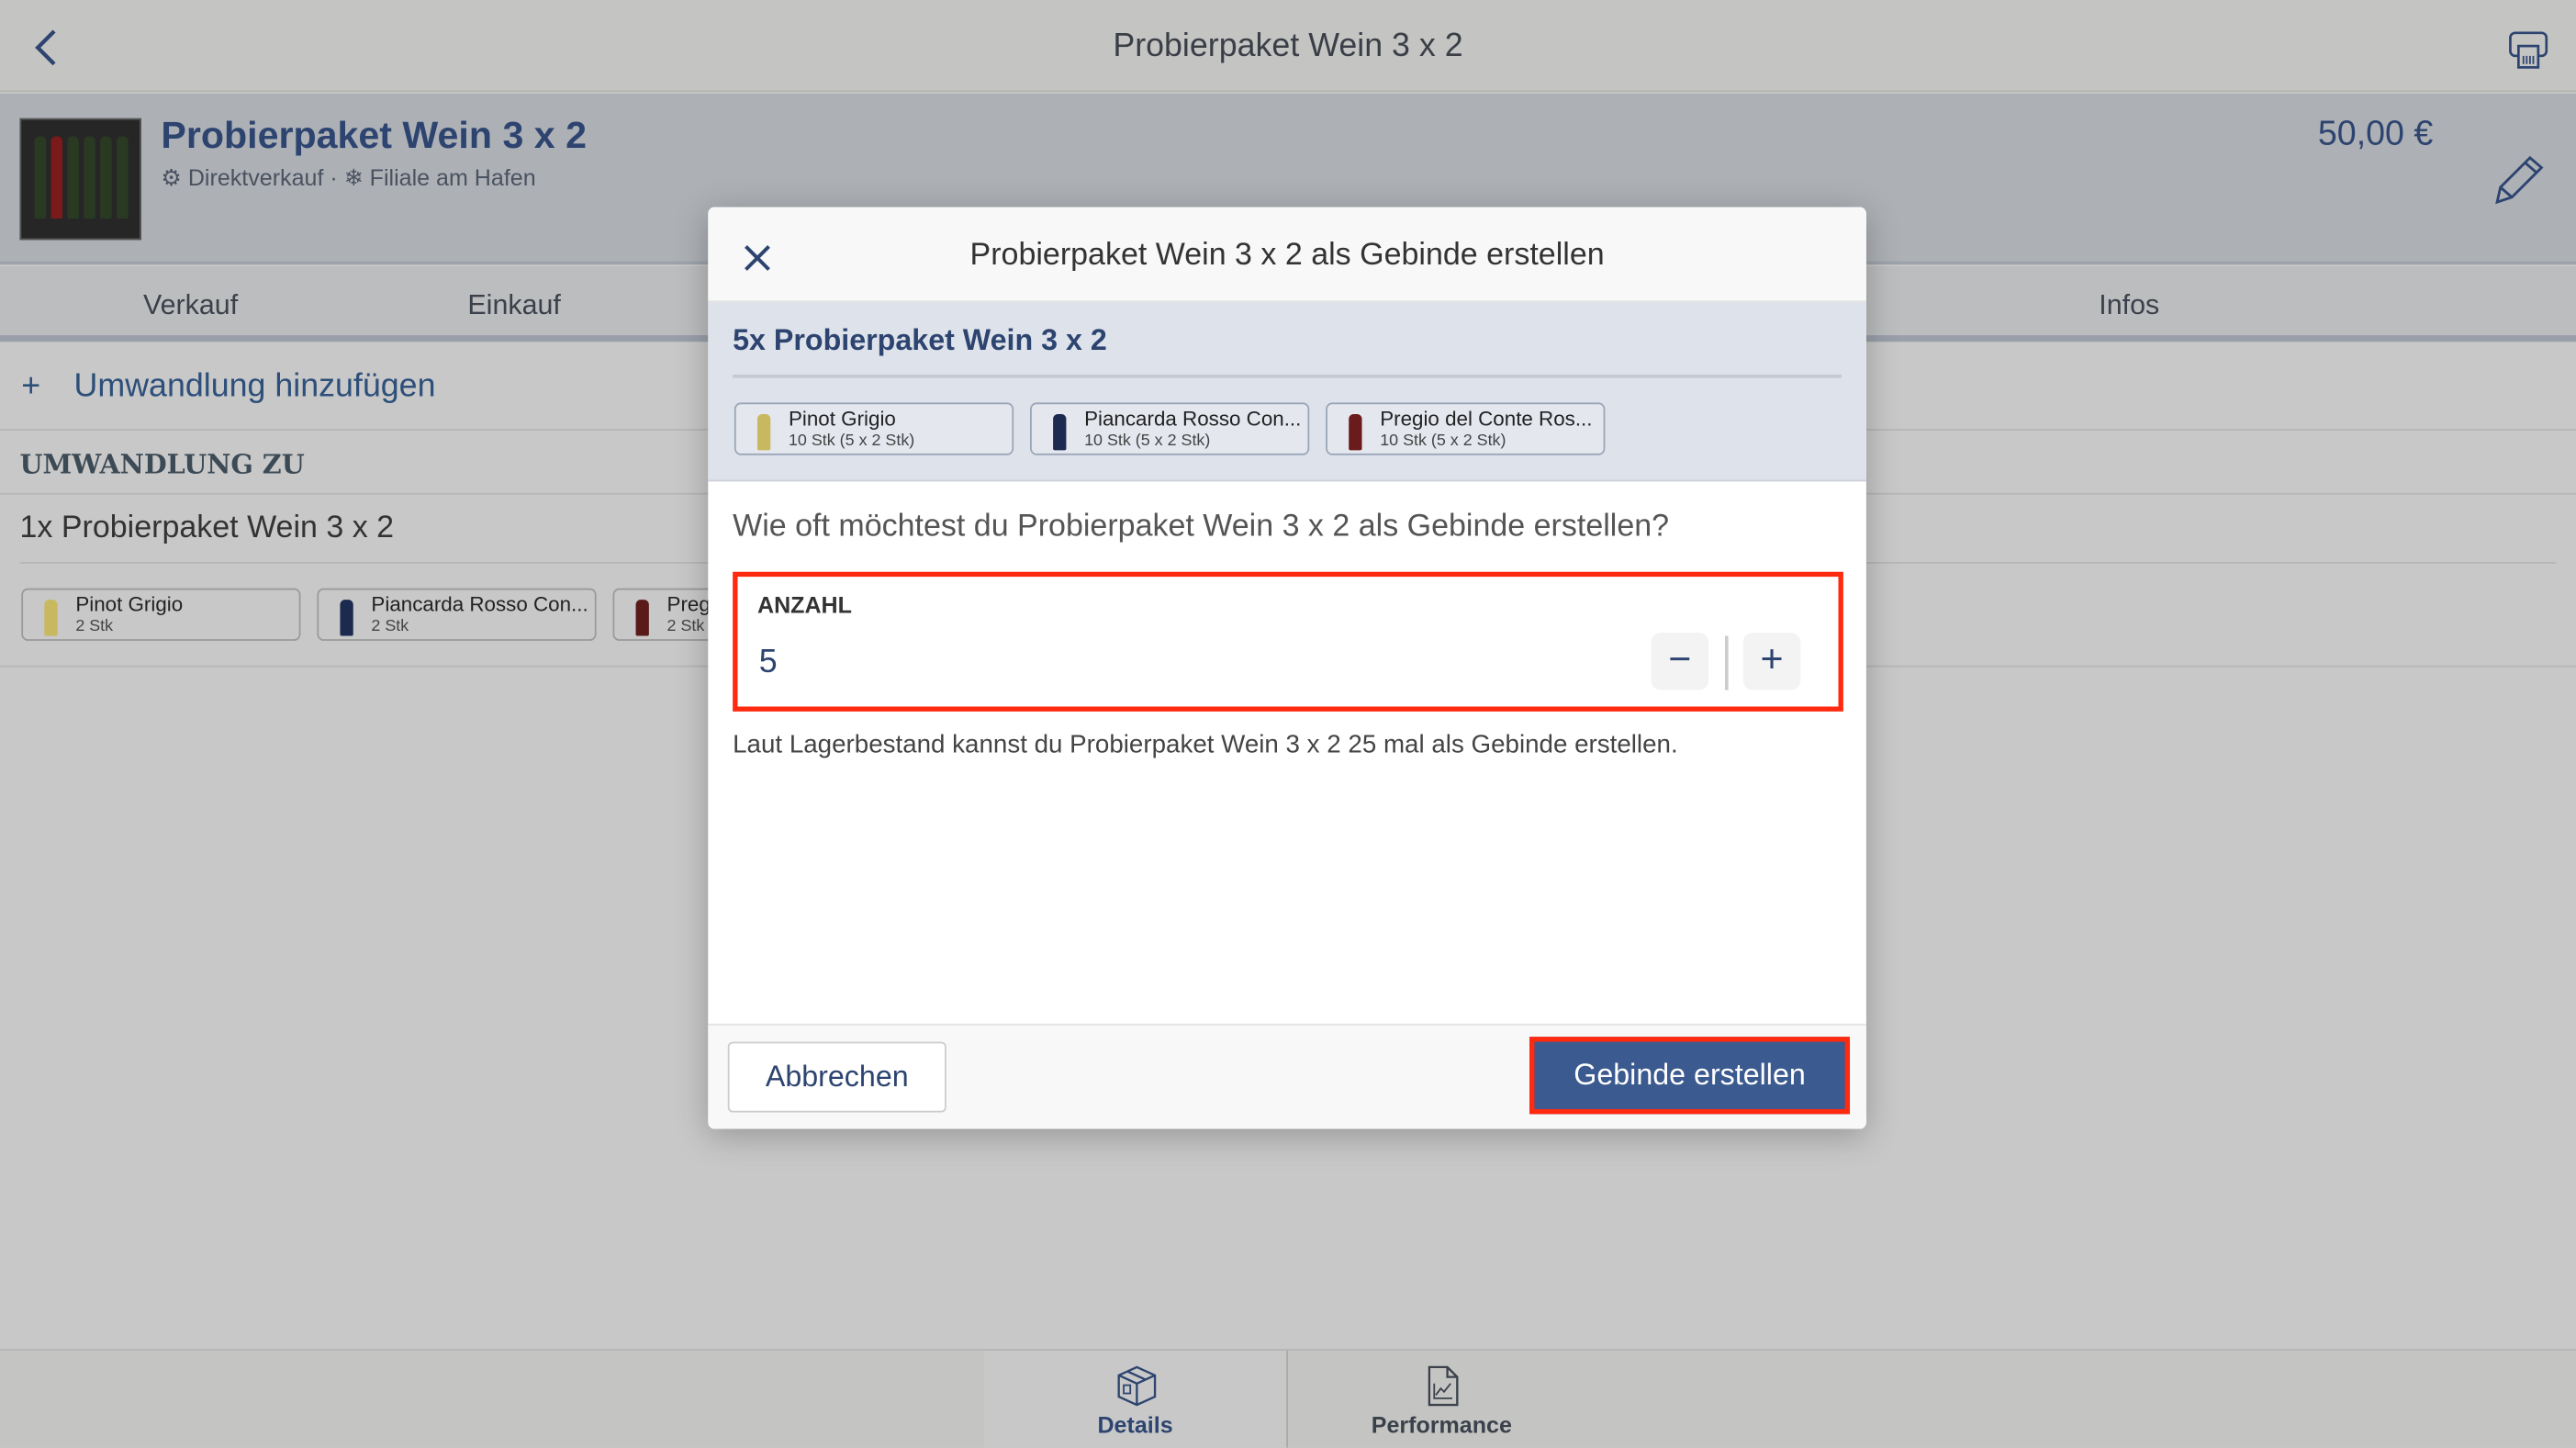  Describe the element at coordinates (255, 177) in the screenshot. I see `channel: Direktverkauf` at that location.